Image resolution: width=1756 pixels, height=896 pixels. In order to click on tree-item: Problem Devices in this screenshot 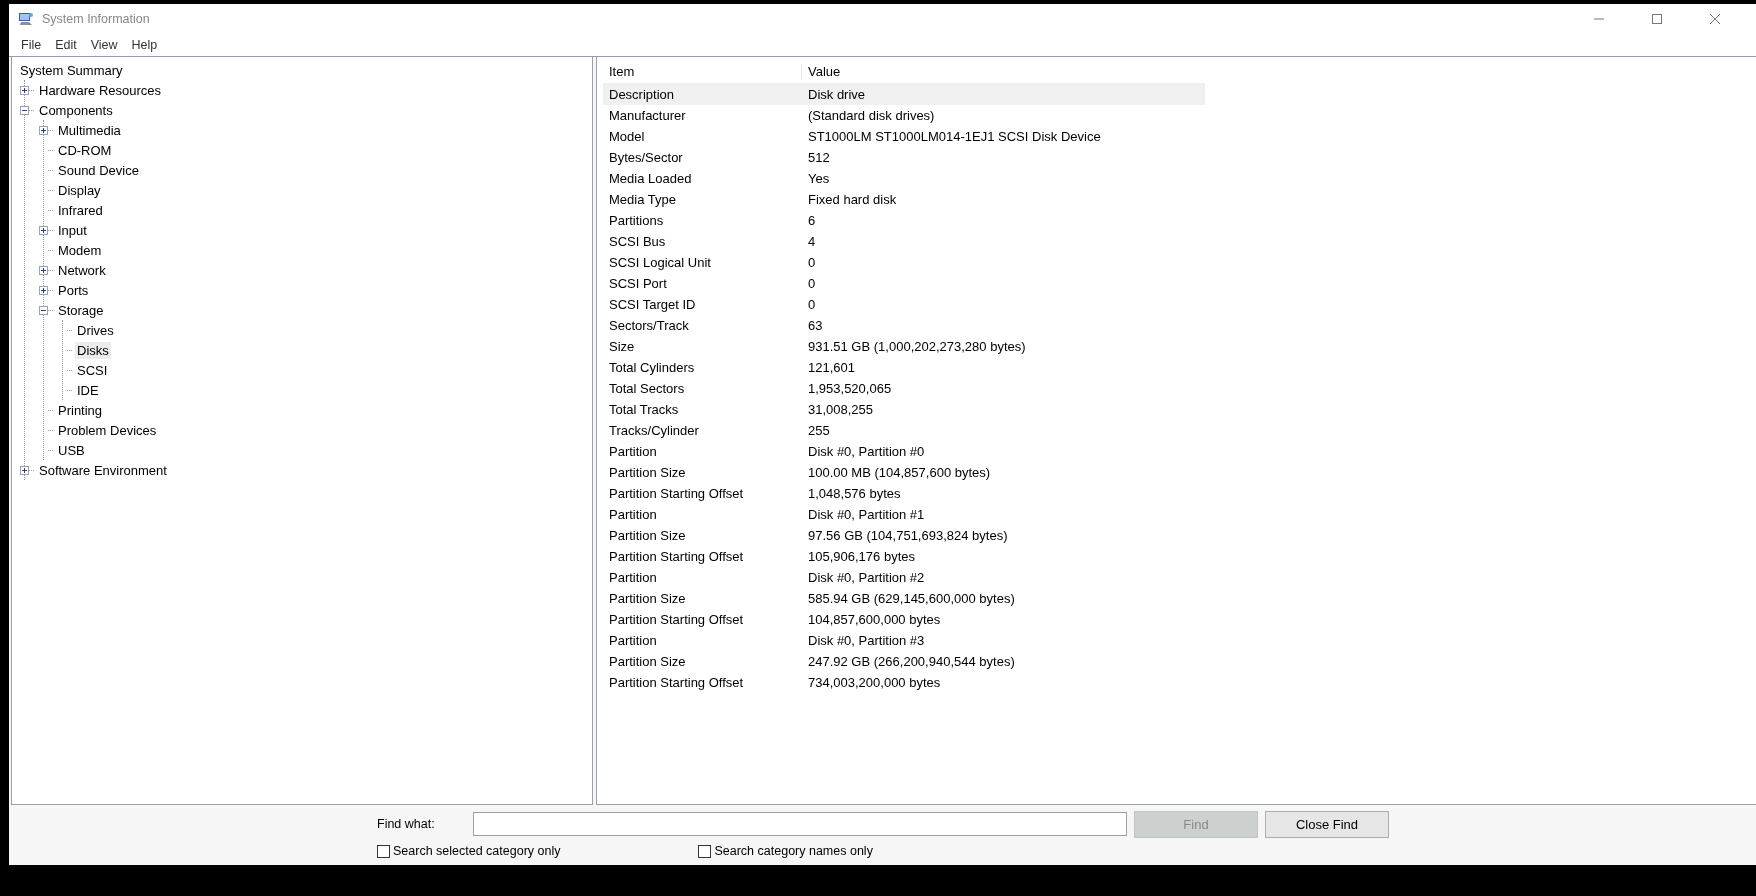, I will do `click(107, 430)`.